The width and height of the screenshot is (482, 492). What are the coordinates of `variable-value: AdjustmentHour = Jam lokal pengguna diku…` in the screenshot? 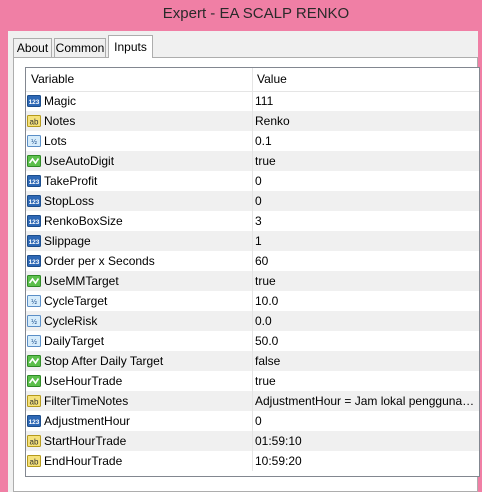 It's located at (366, 401).